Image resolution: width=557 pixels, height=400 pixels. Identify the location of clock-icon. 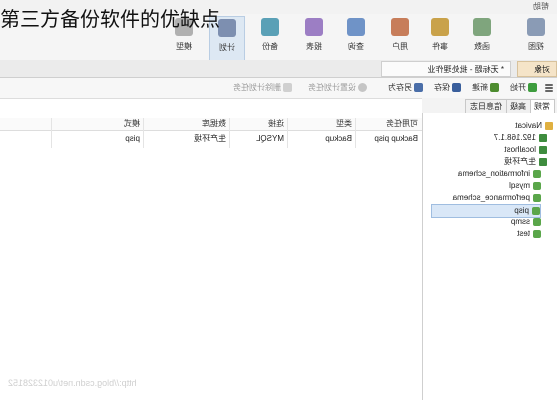
(362, 88).